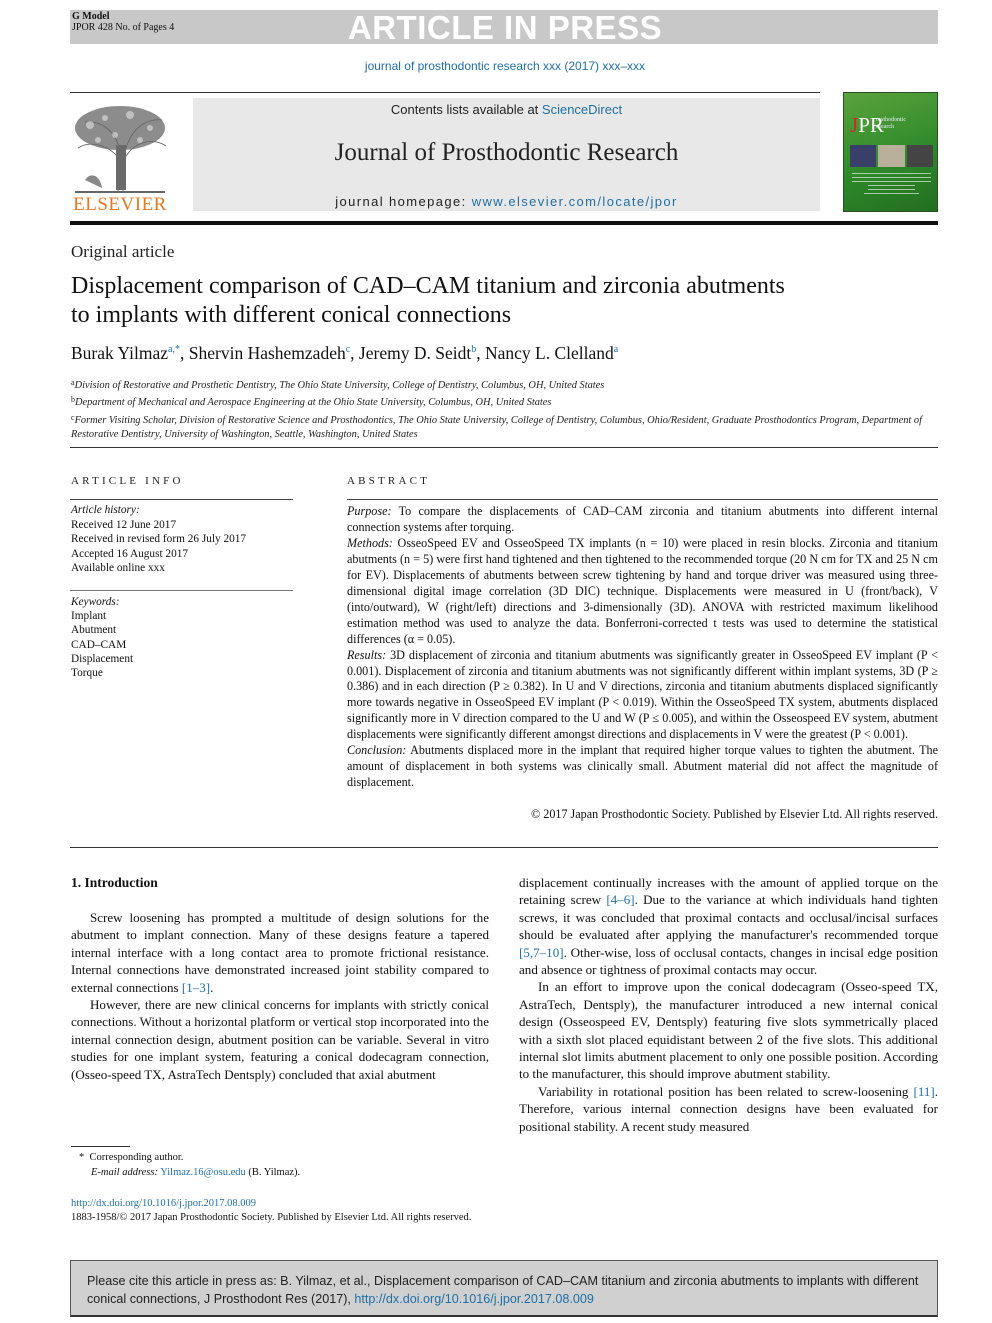 This screenshot has height=1323, width=992. Describe the element at coordinates (125, 353) in the screenshot. I see `author: Burak Yilmaza,*` at that location.